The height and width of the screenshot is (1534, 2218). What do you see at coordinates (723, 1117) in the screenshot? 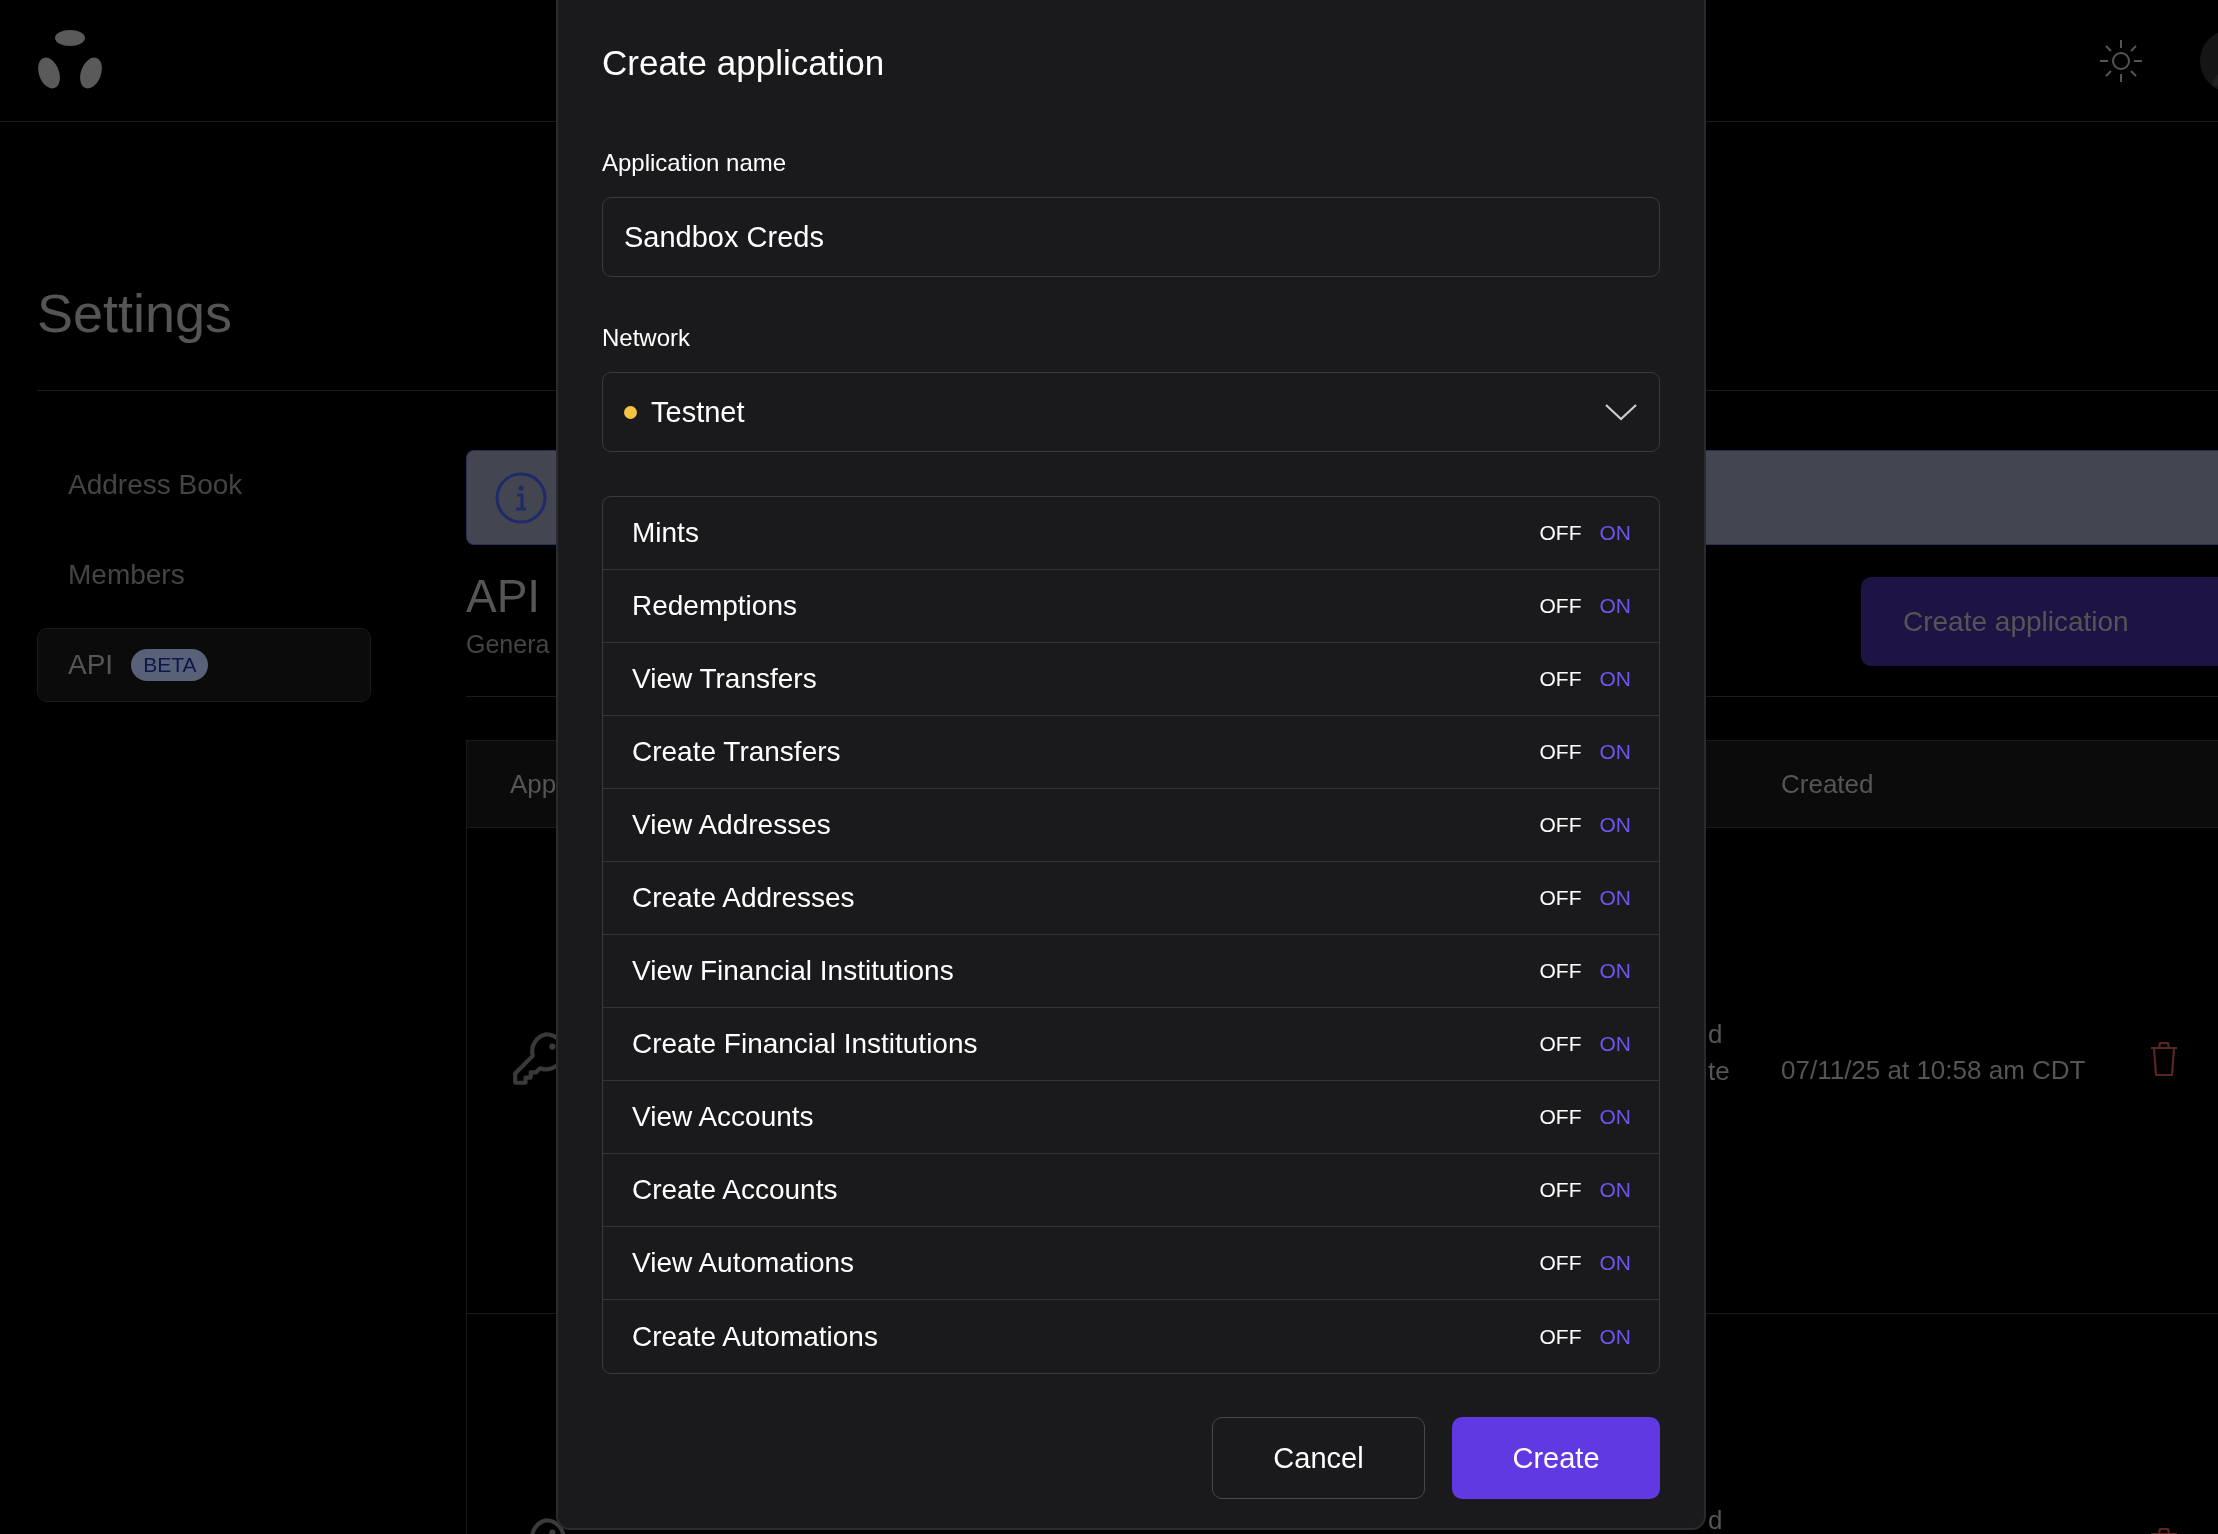
I see `permission-label: View Accounts` at bounding box center [723, 1117].